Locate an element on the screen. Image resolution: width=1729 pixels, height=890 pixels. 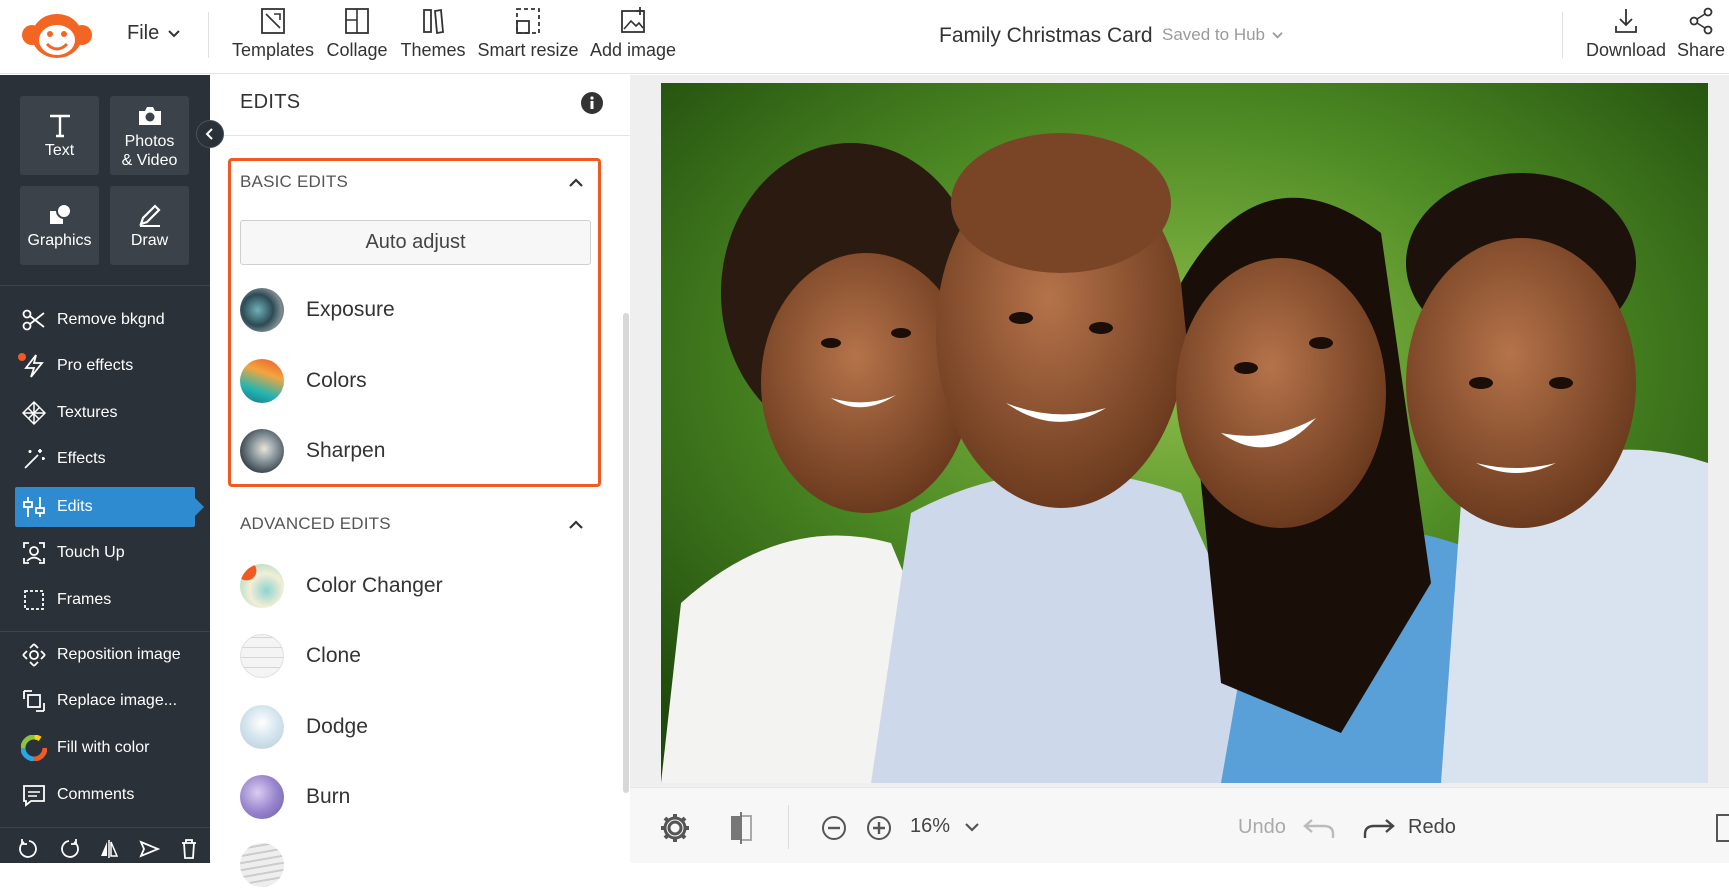
rotate-right-icon is located at coordinates (69, 849).